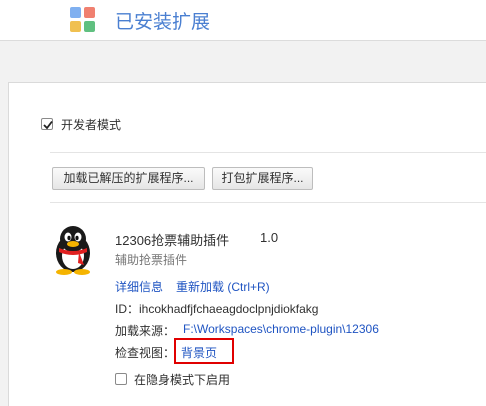  I want to click on incognito-checkbox, so click(121, 379).